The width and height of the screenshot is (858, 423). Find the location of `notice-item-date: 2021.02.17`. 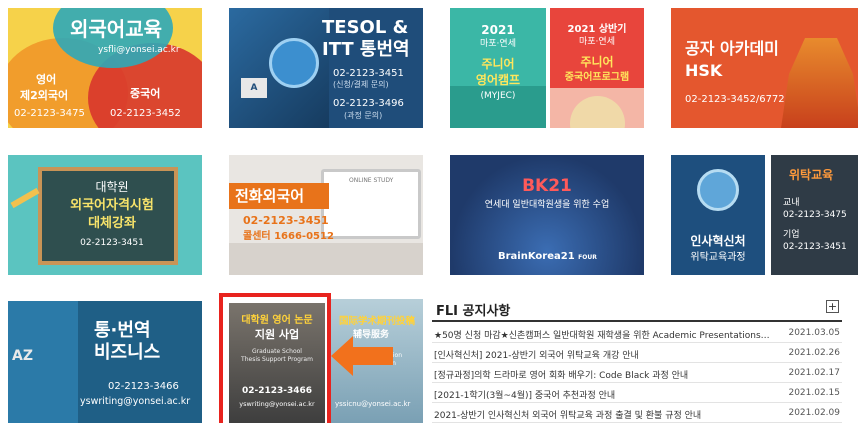

notice-item-date: 2021.02.17 is located at coordinates (814, 373).